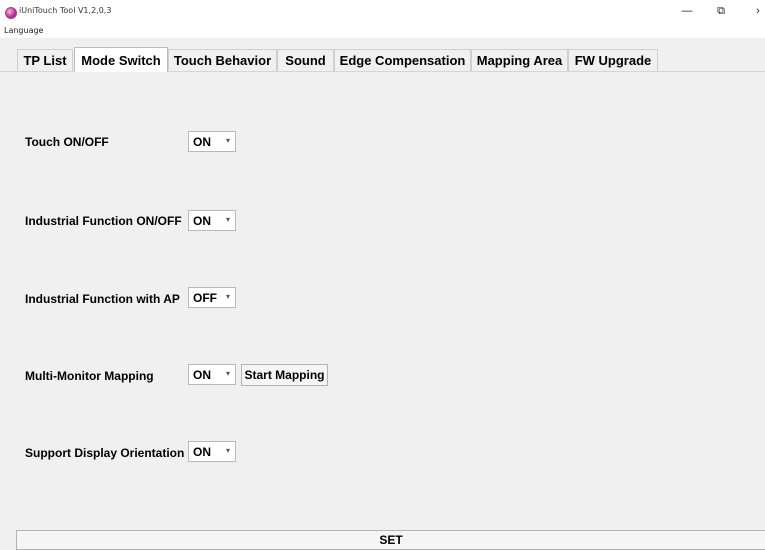 Image resolution: width=765 pixels, height=550 pixels. What do you see at coordinates (212, 141) in the screenshot?
I see `touch-onoff-select: ON ▾` at bounding box center [212, 141].